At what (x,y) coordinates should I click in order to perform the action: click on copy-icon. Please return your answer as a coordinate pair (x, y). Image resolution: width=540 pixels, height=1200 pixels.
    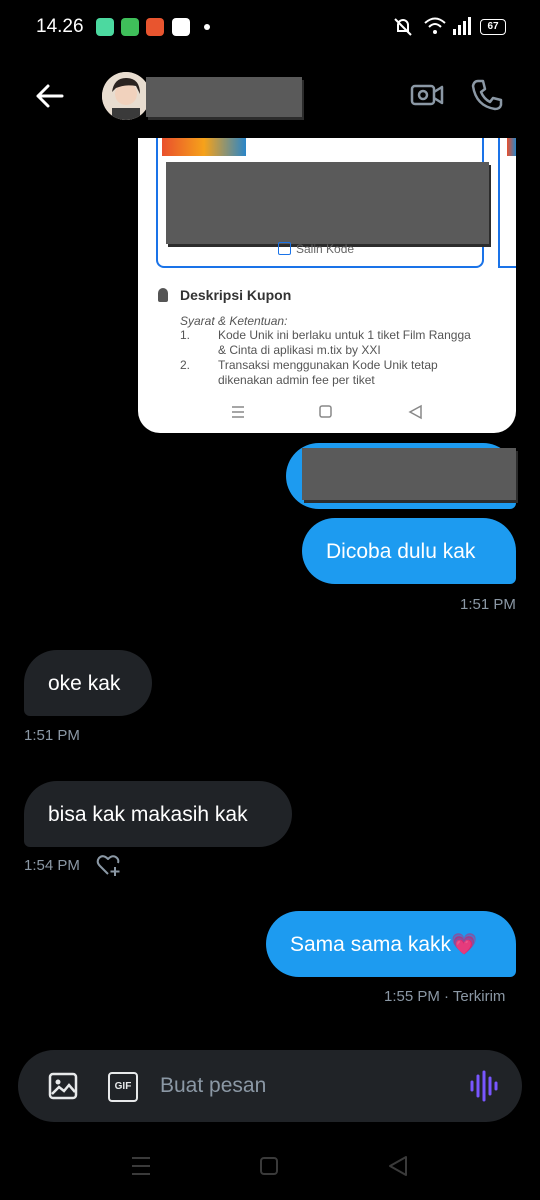
    Looking at the image, I should click on (284, 248).